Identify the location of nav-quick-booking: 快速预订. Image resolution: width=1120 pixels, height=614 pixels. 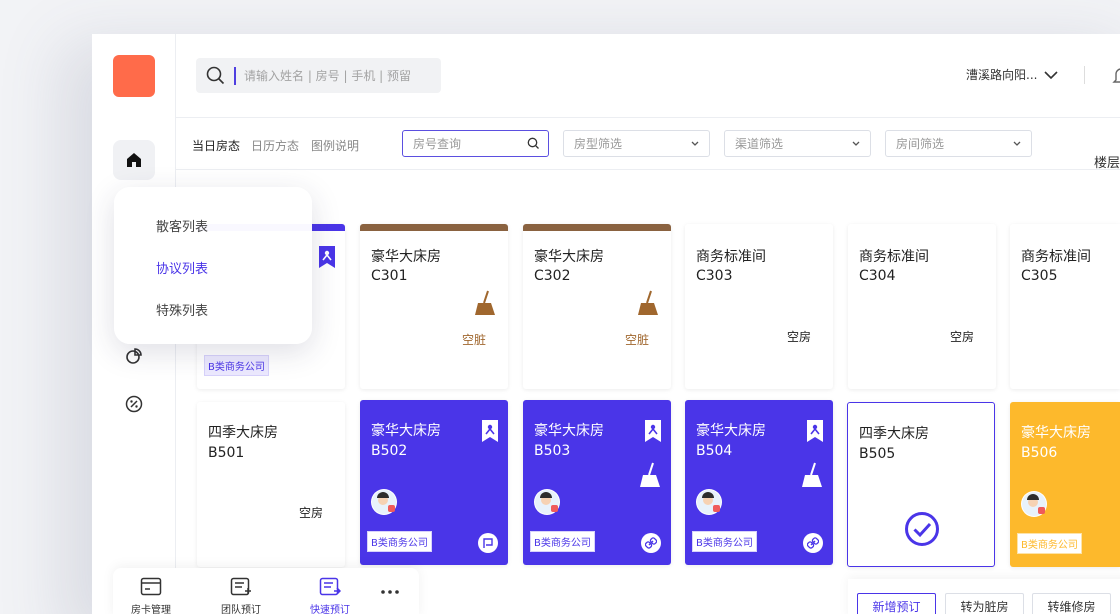
(330, 595).